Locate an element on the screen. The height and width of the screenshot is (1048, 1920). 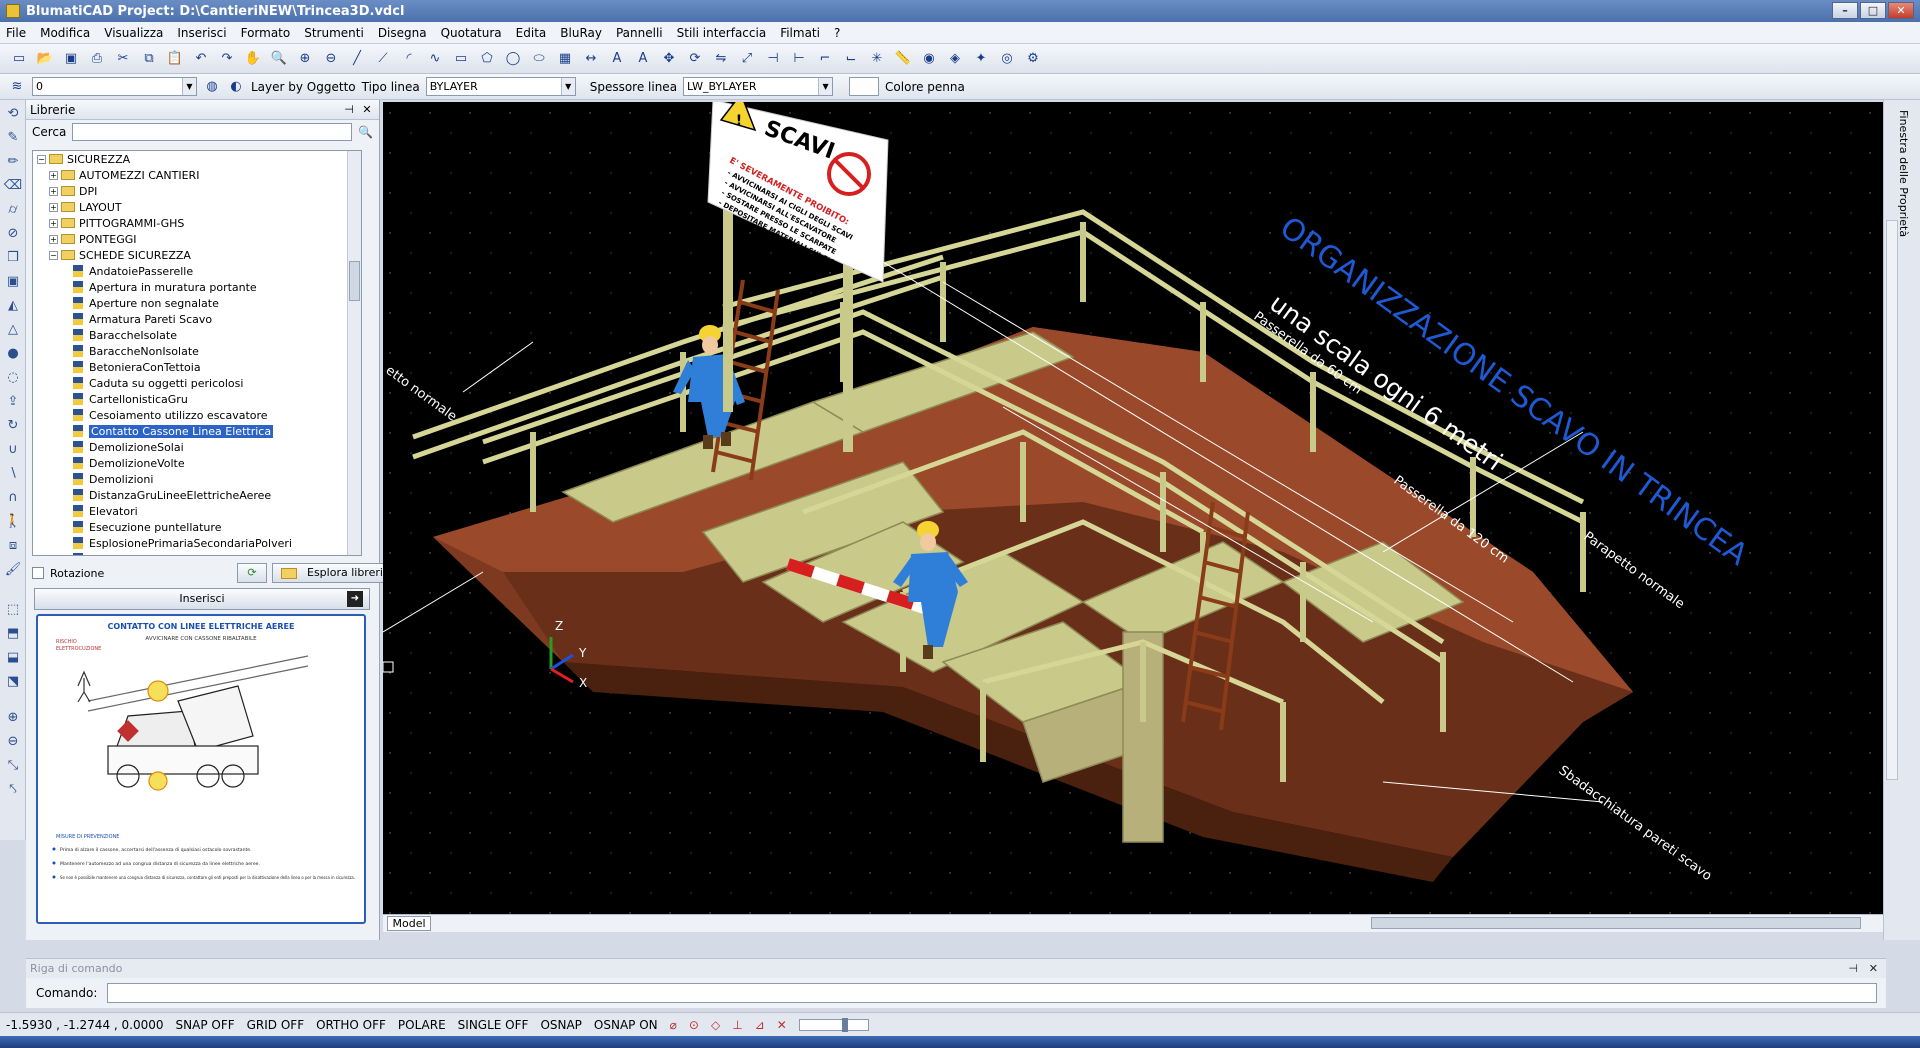
chamfer-icon: ⌙ is located at coordinates (851, 59).